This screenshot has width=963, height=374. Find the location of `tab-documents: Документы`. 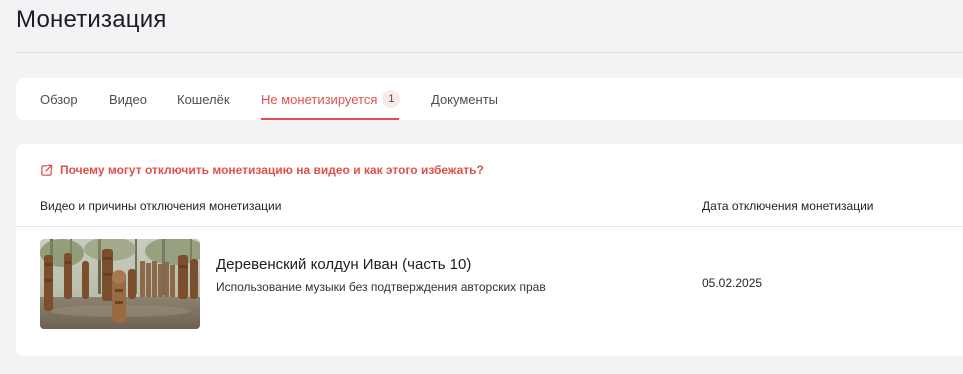

tab-documents: Документы is located at coordinates (464, 99).